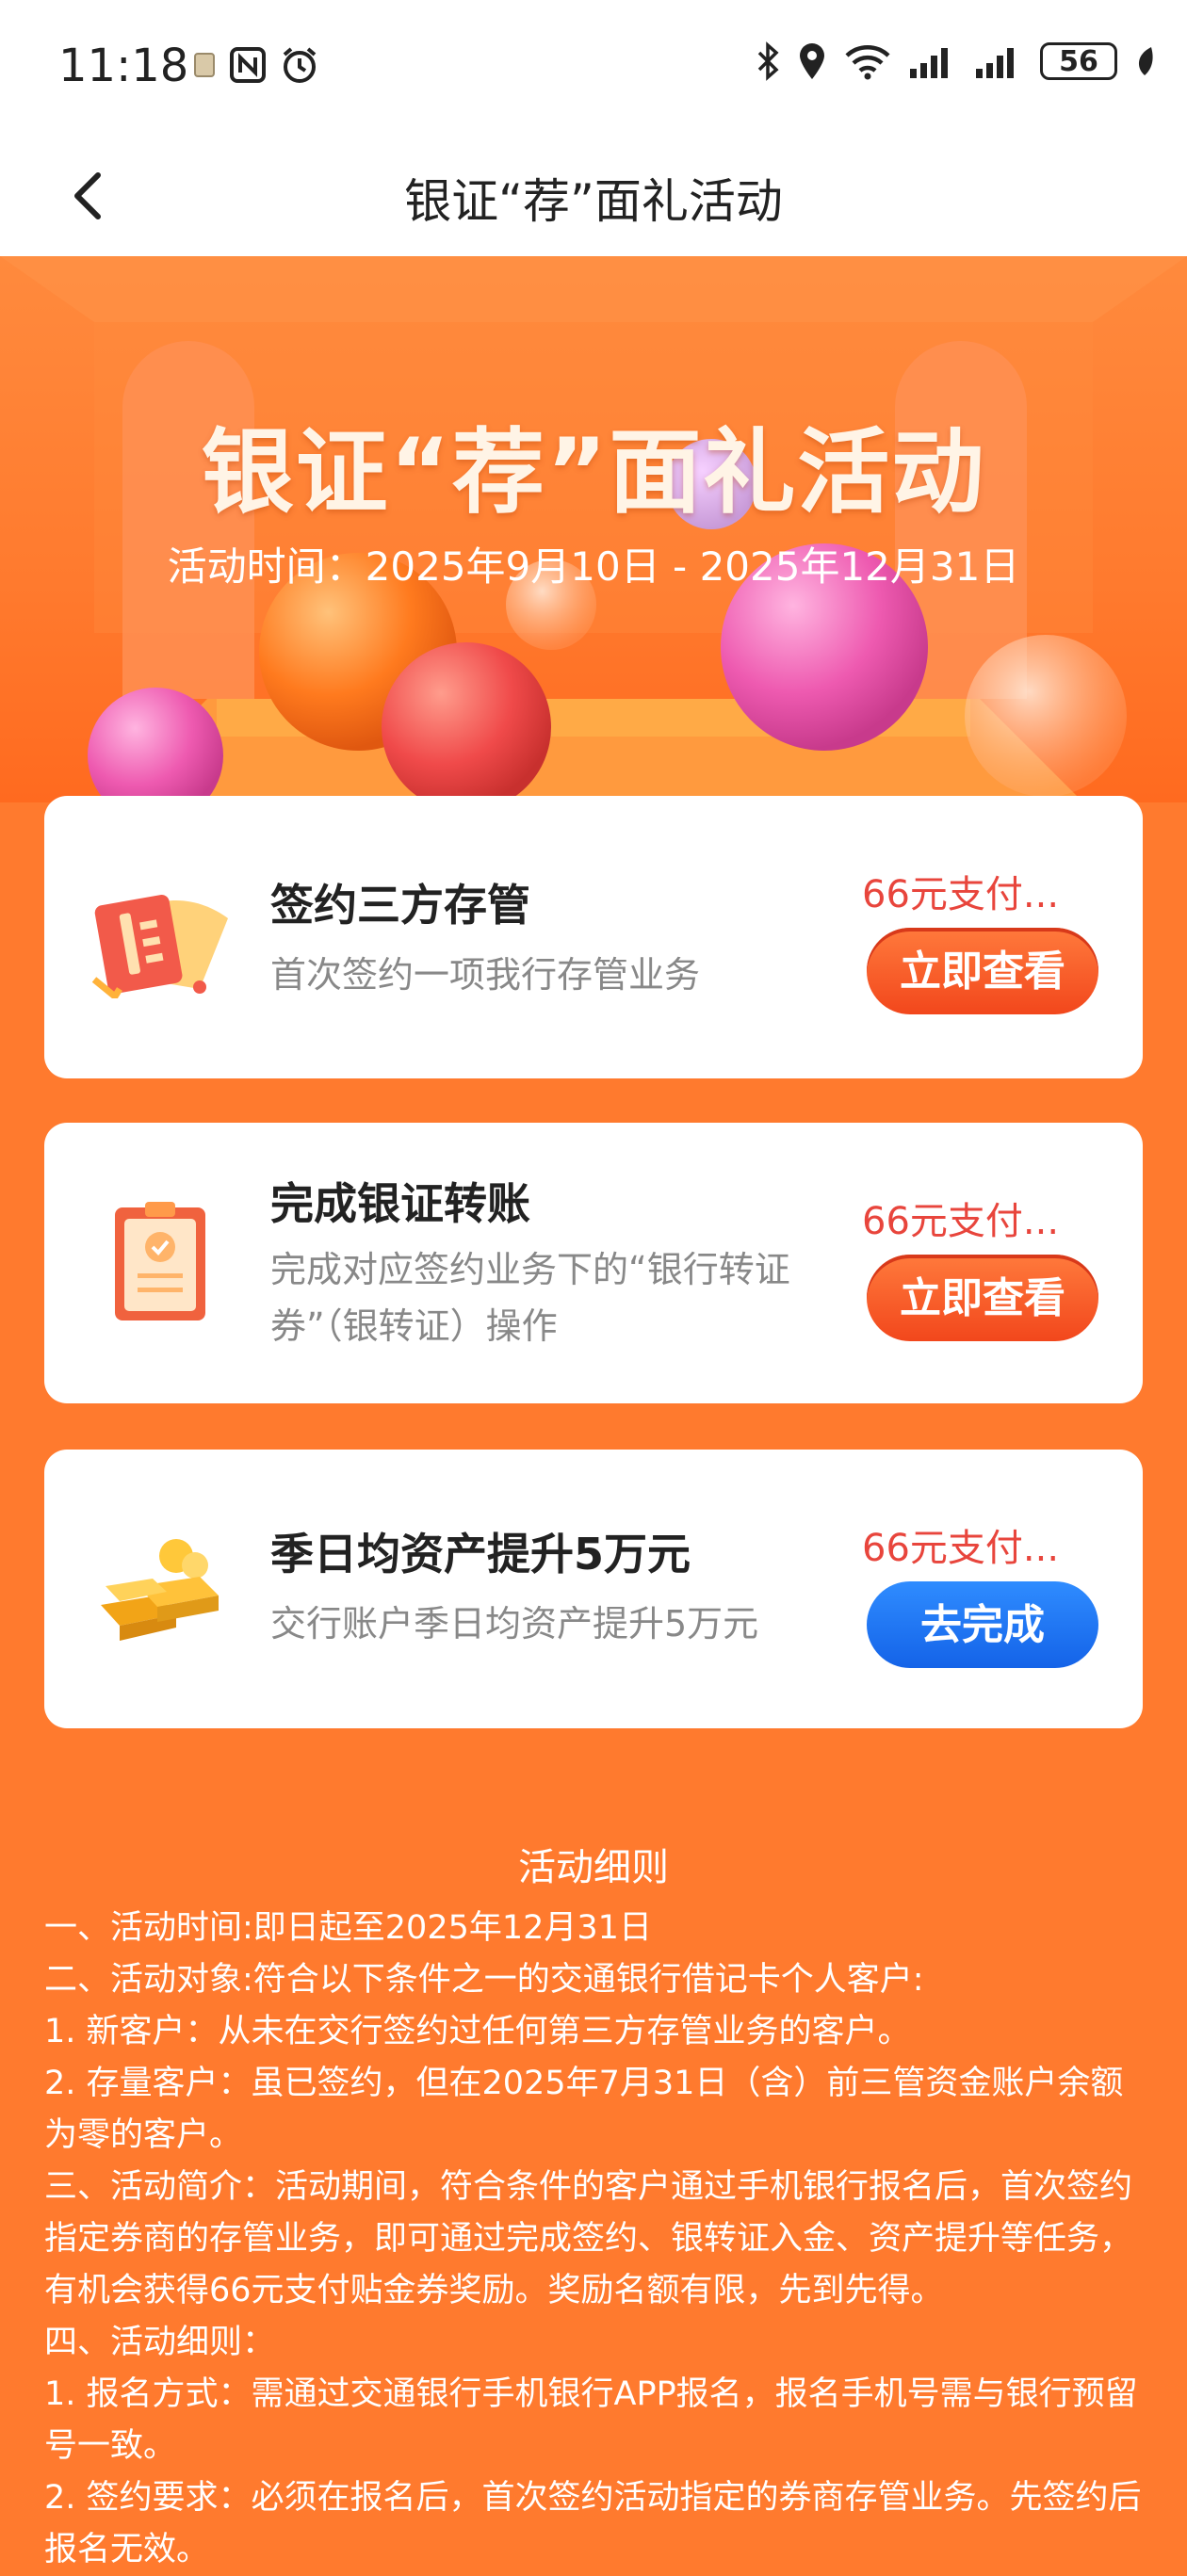  I want to click on location-icon, so click(812, 61).